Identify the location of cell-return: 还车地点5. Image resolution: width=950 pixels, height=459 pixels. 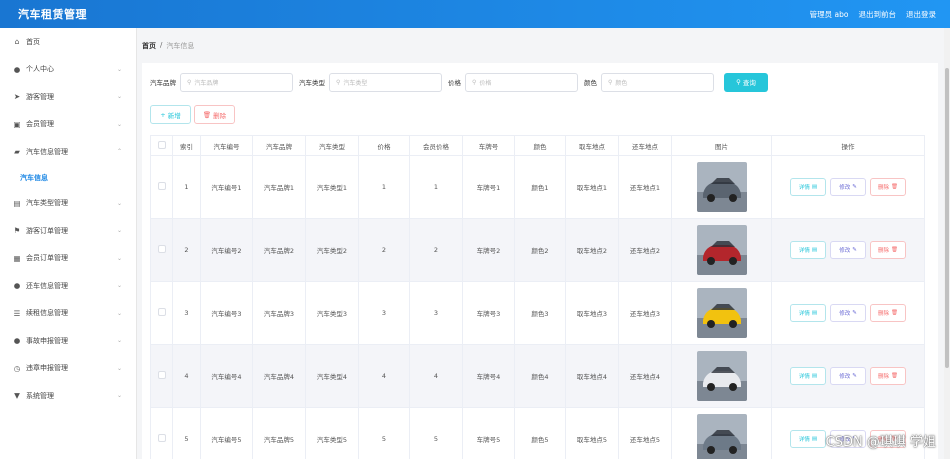
(645, 433).